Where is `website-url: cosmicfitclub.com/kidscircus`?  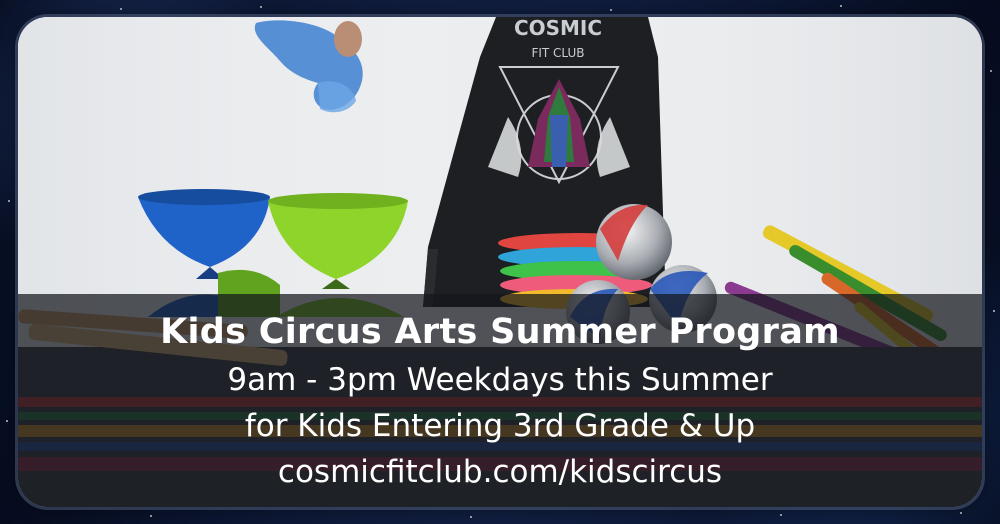
website-url: cosmicfitclub.com/kidscircus is located at coordinates (500, 472).